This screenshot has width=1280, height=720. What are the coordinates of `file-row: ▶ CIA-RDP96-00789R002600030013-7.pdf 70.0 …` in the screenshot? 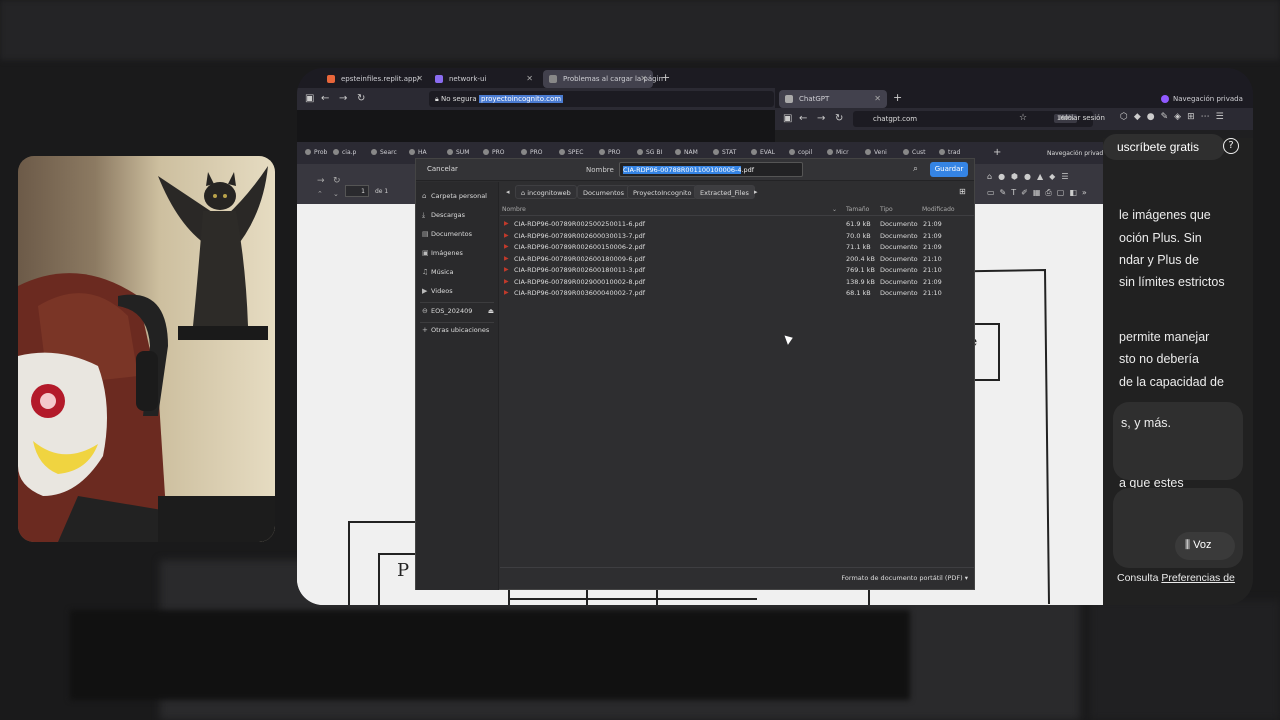 It's located at (737, 236).